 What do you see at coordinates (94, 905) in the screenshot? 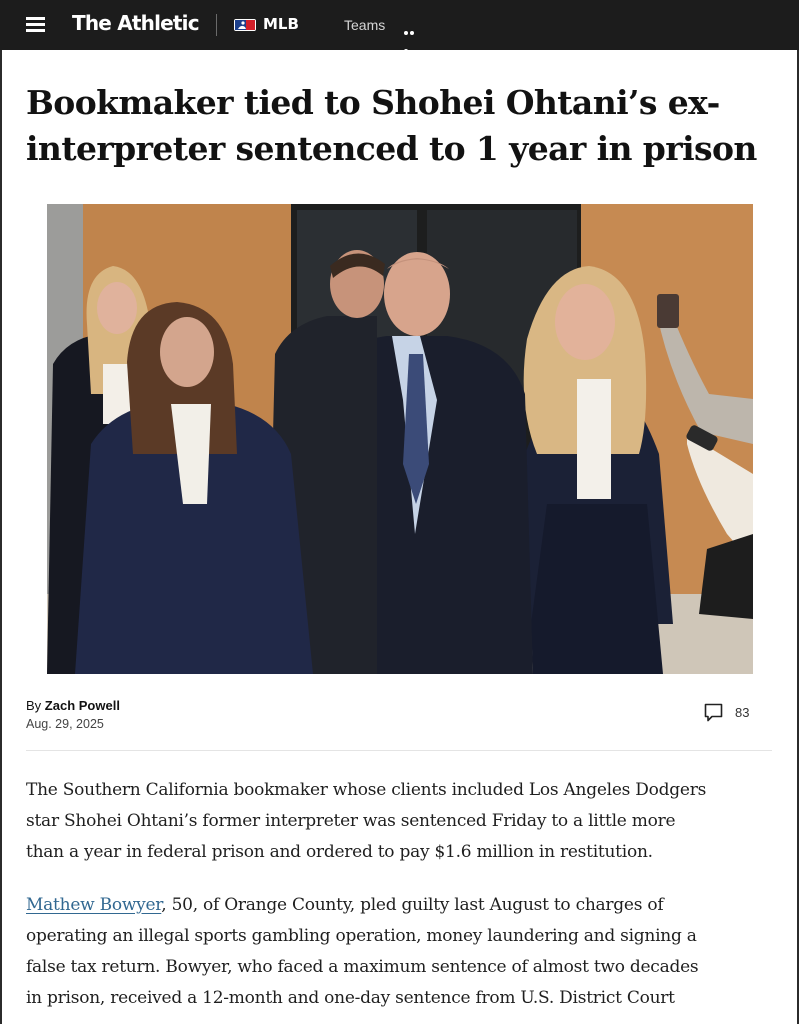
I see `mathew-bowyer-link: Mathew Bowyer` at bounding box center [94, 905].